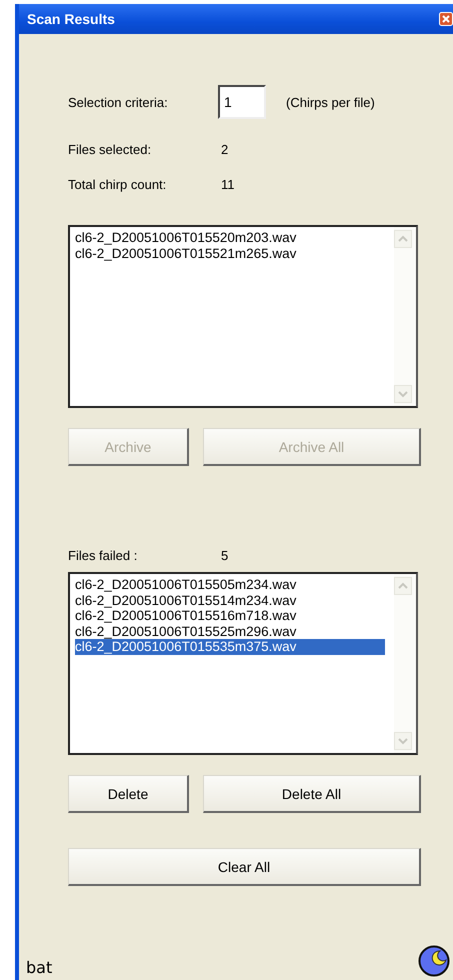 Image resolution: width=453 pixels, height=980 pixels. What do you see at coordinates (243, 663) in the screenshot?
I see `failed-files-list: cl6-2_D20051006T015505m234.wav cl6-2_D20051006T015514m234.wav cl6-2_D20051006T015516m718.wav cl6-2_D20051006T015525m296.wav cl6-2_D20051006T015535m375.wav` at bounding box center [243, 663].